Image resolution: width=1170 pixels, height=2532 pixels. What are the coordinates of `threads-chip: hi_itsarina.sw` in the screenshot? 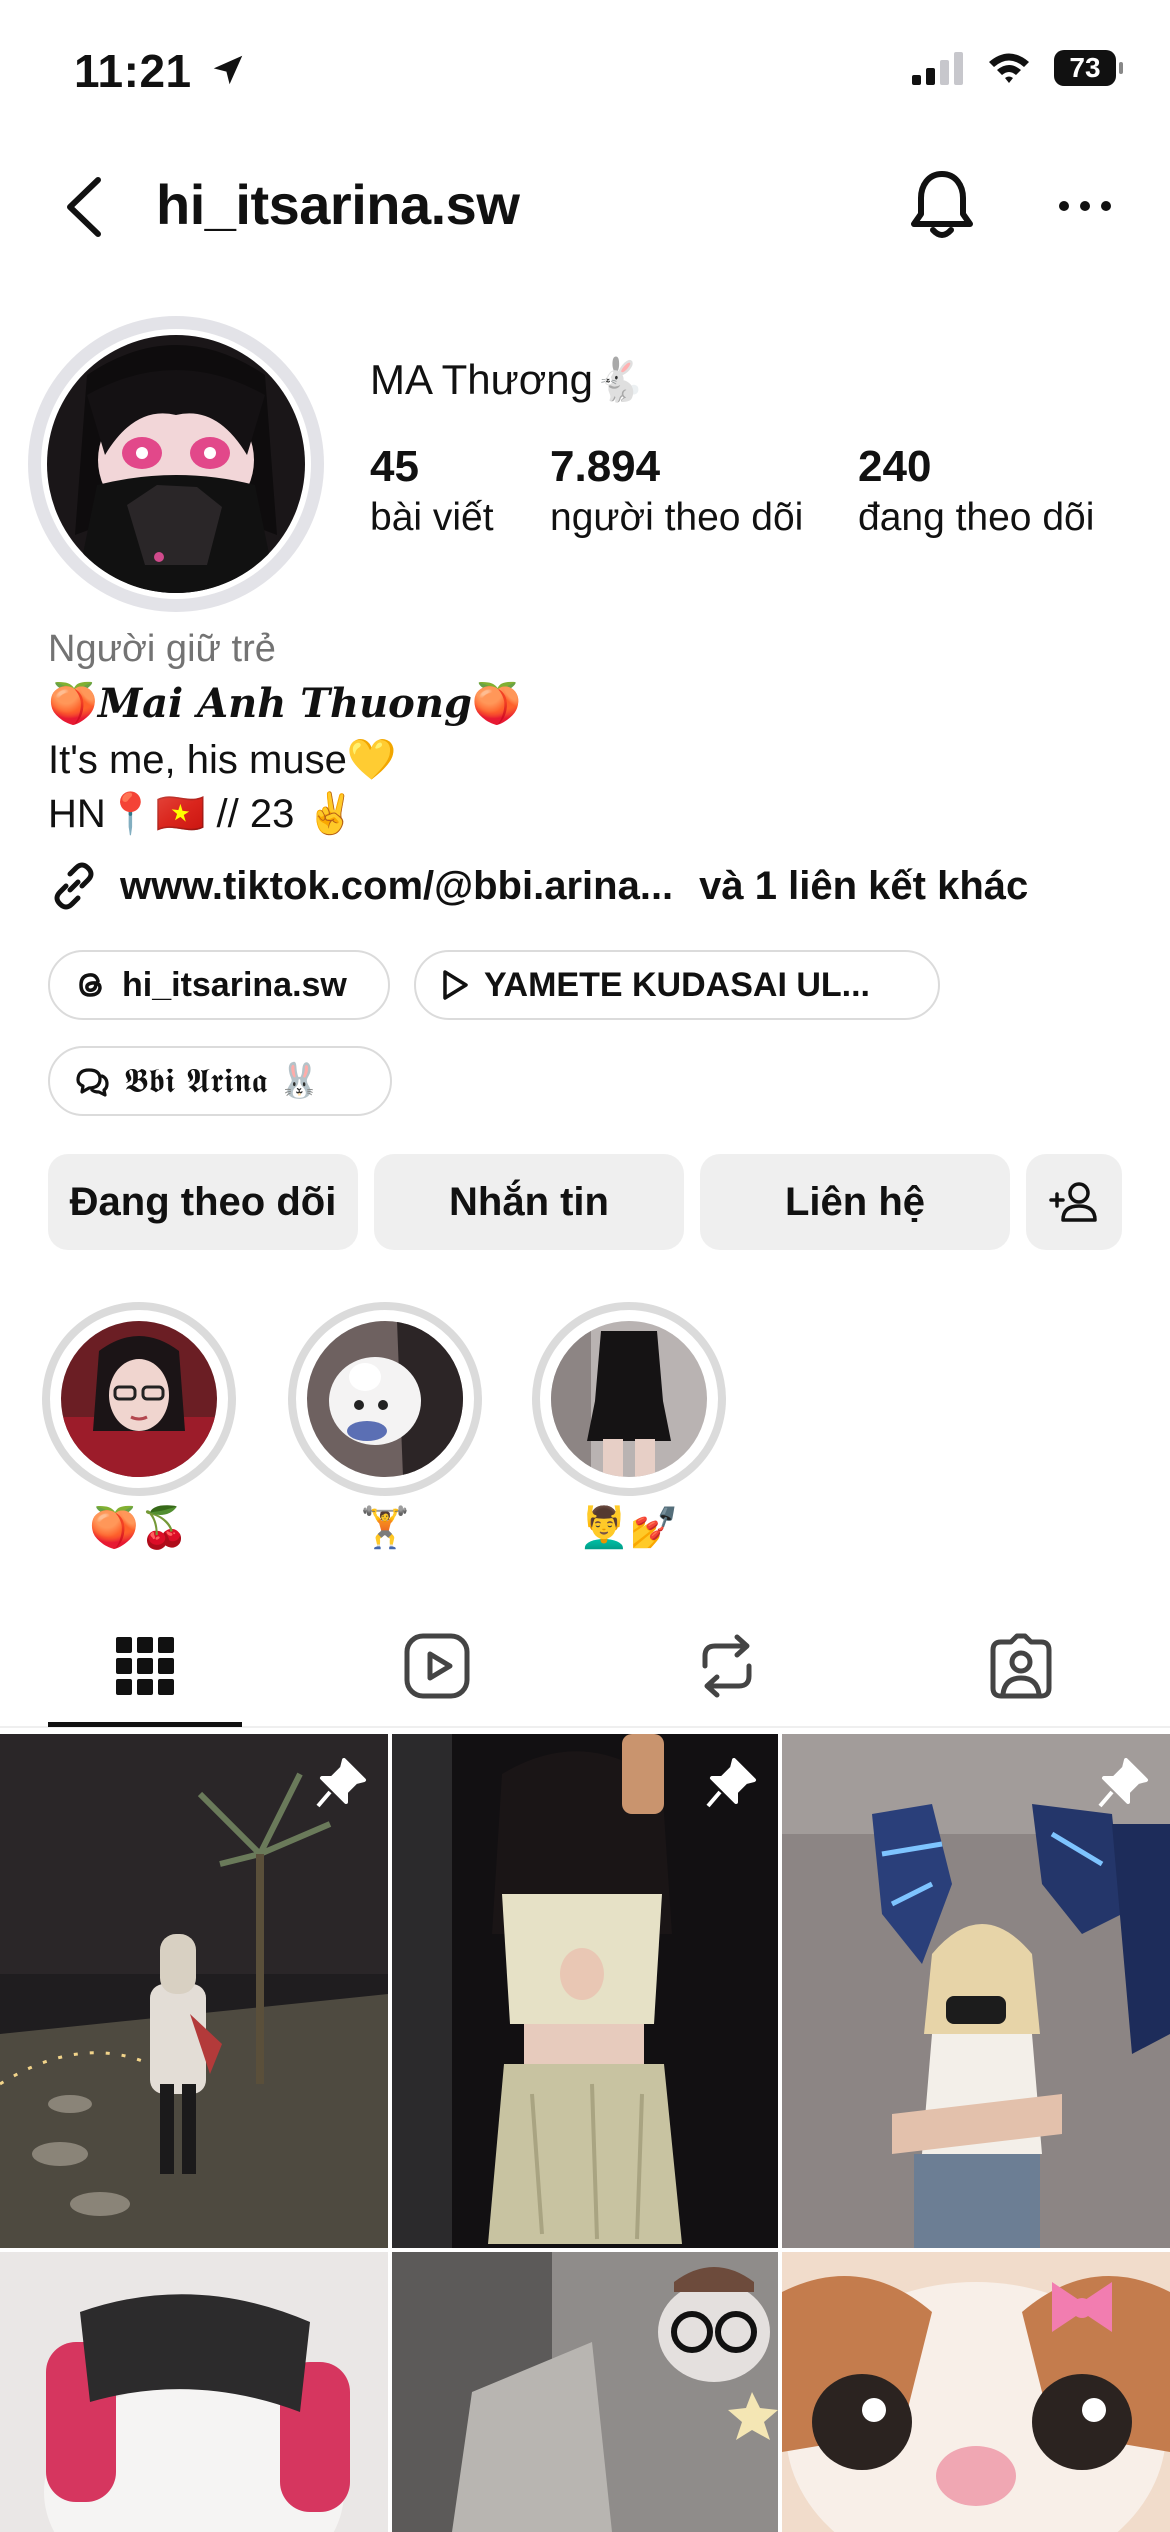 It's located at (219, 985).